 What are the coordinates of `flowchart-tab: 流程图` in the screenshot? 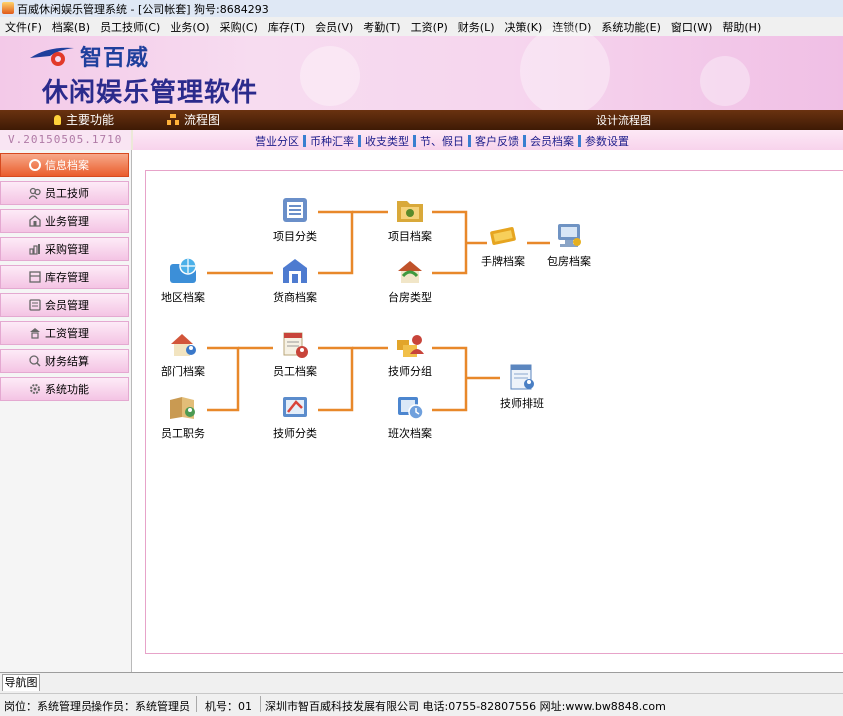 It's located at (193, 119).